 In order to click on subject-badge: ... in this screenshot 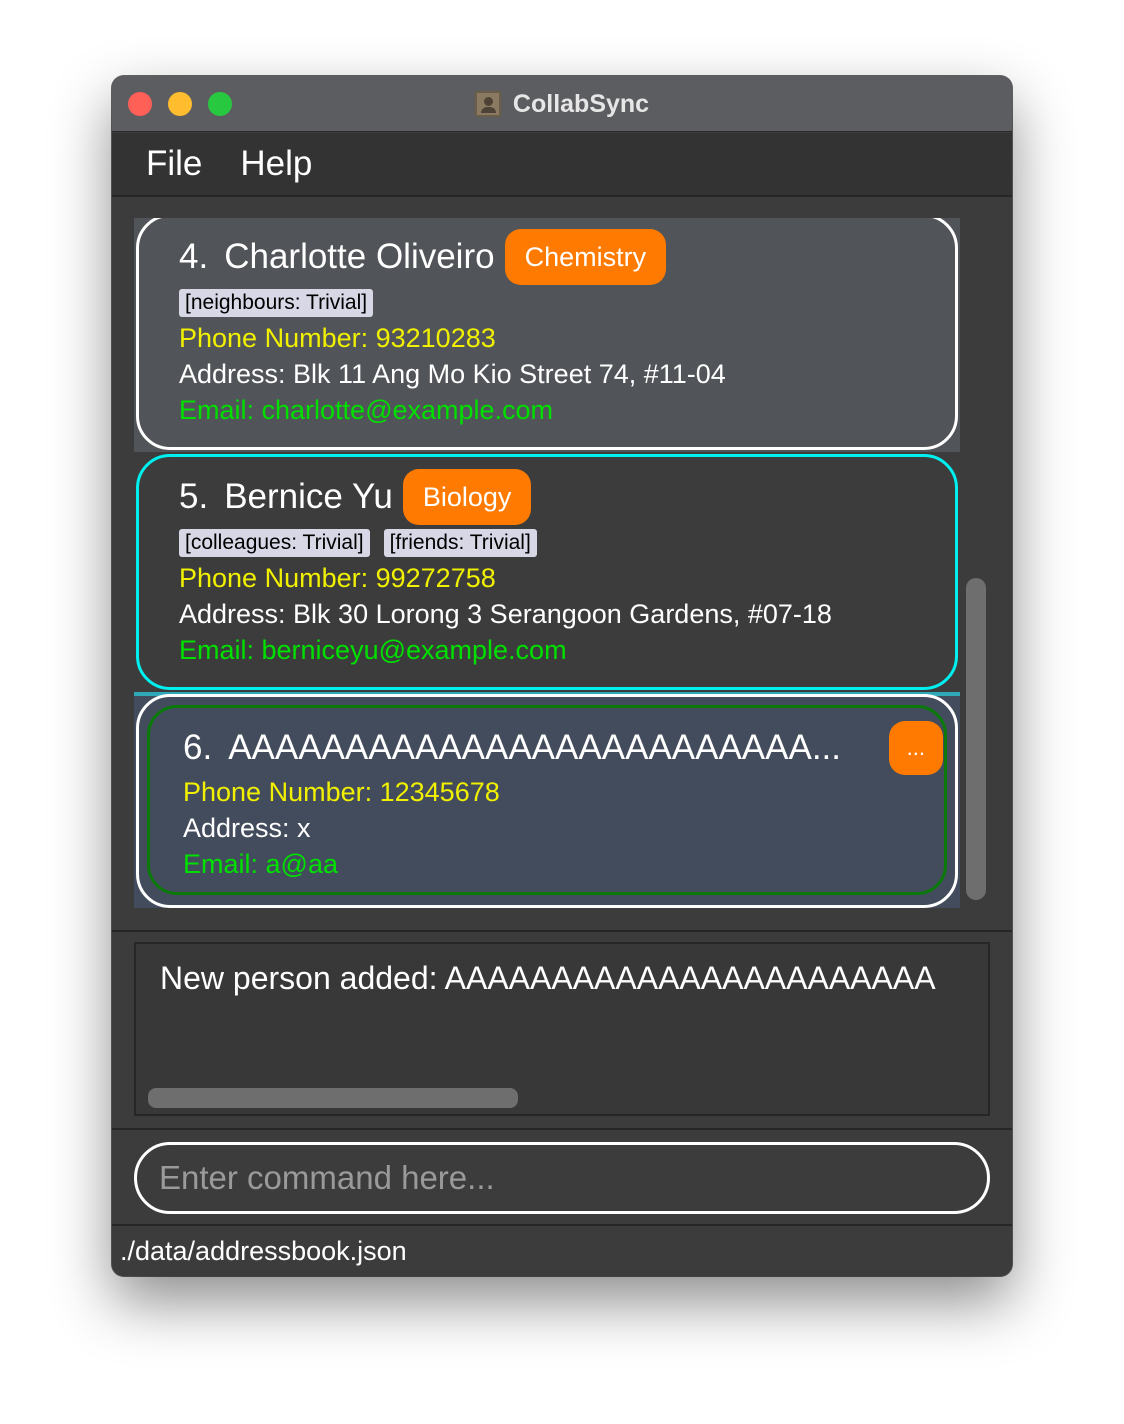, I will do `click(915, 748)`.